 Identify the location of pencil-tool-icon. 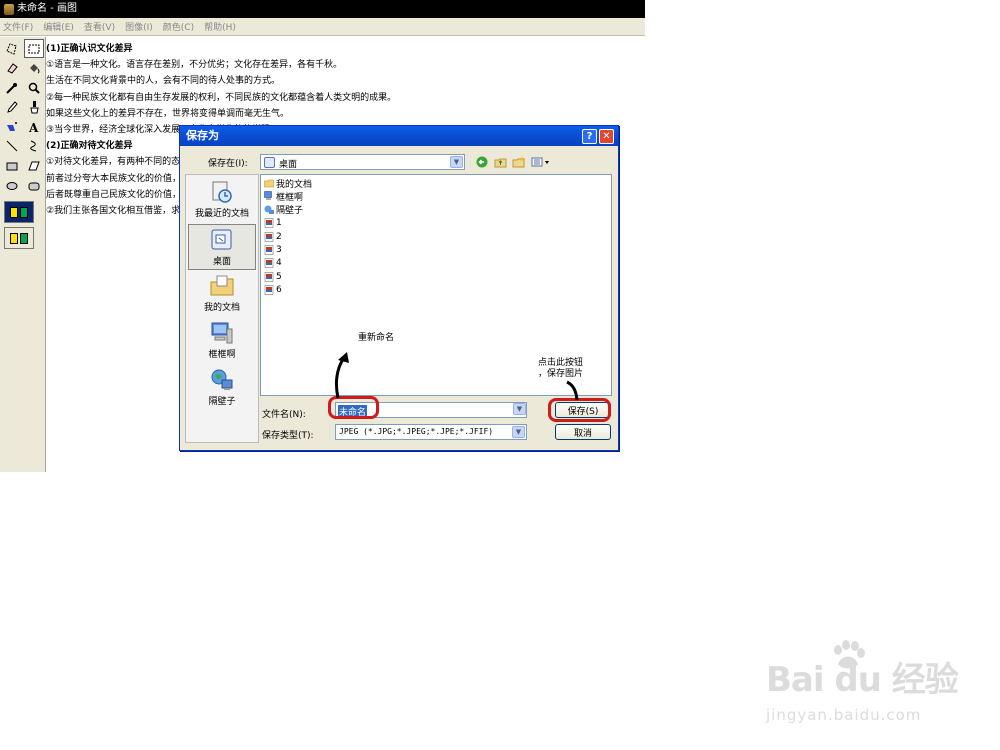
(12, 107).